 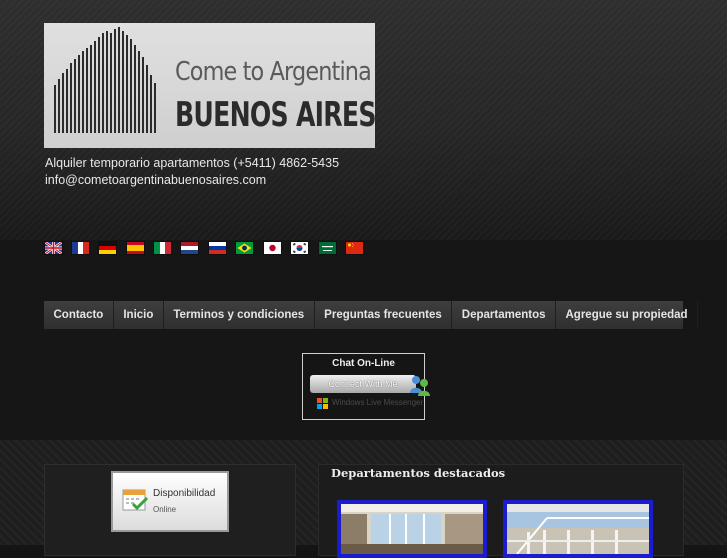 What do you see at coordinates (363, 363) in the screenshot?
I see `chat-title: Chat On-Line` at bounding box center [363, 363].